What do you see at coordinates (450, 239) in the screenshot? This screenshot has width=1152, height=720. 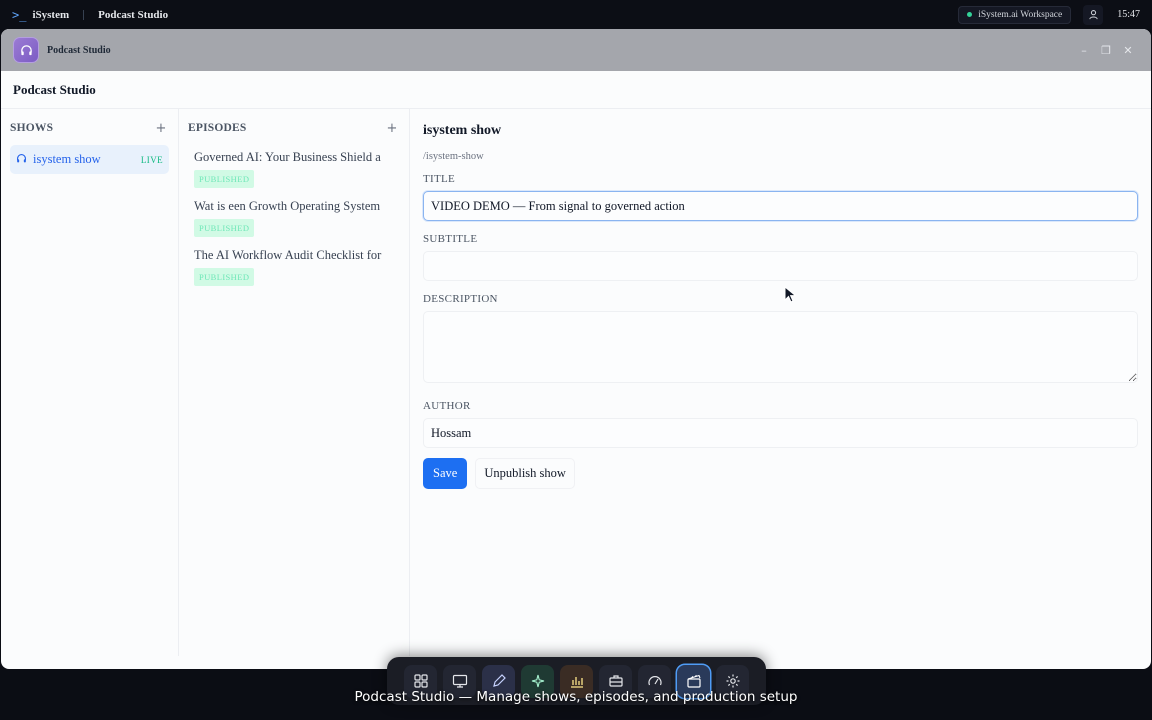 I see `subtitle-label: SUBTITLE` at bounding box center [450, 239].